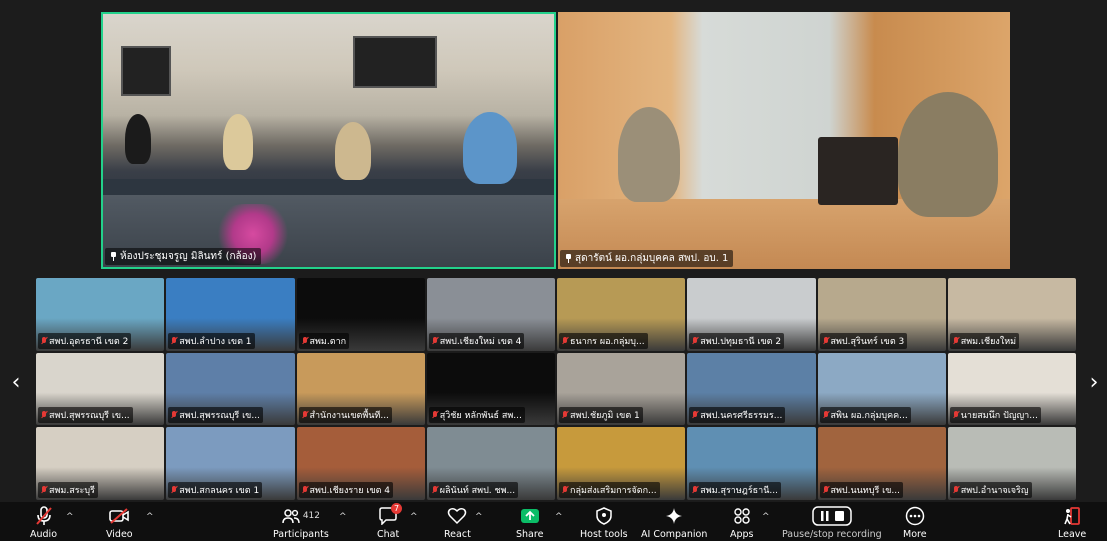  What do you see at coordinates (766, 517) in the screenshot?
I see `apps-options-chevron-icon: ^` at bounding box center [766, 517].